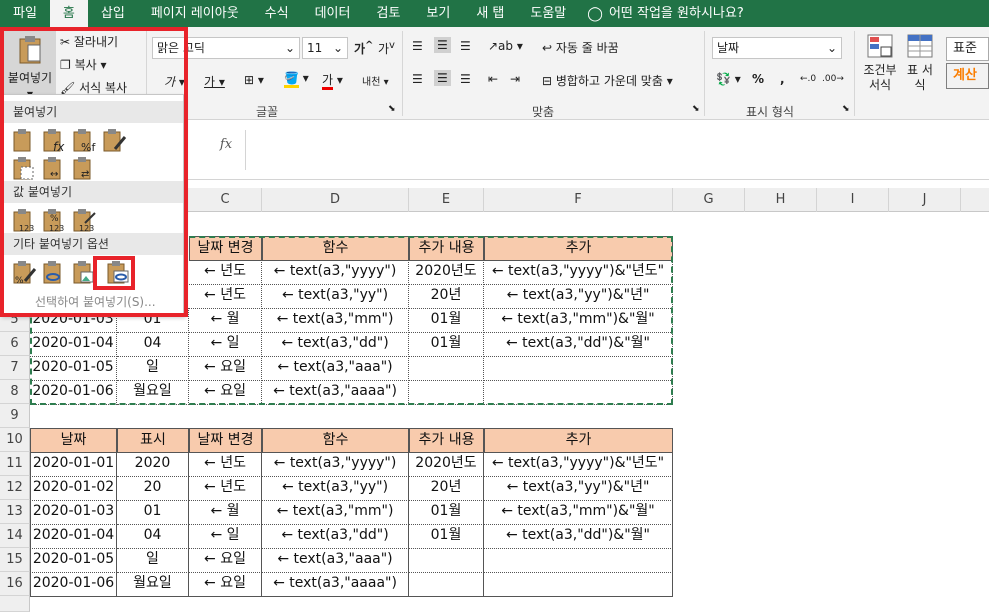  Describe the element at coordinates (417, 79) in the screenshot. I see `align-left-button: ☰` at that location.